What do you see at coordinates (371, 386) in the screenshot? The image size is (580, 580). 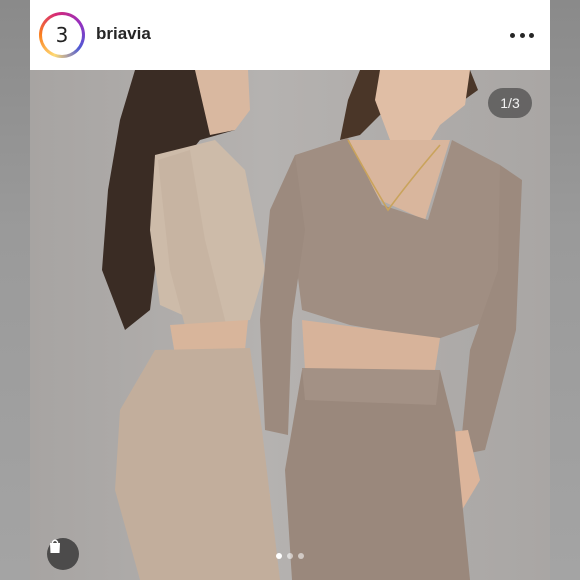 I see `right-model-waistband` at bounding box center [371, 386].